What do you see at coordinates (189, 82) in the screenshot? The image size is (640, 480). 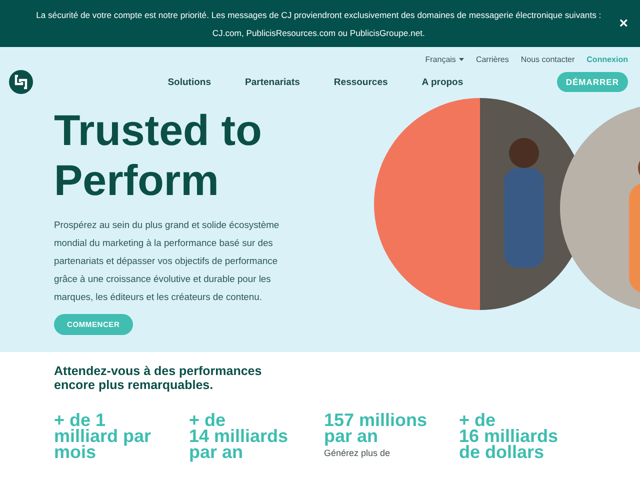 I see `nav-link: Solutions` at bounding box center [189, 82].